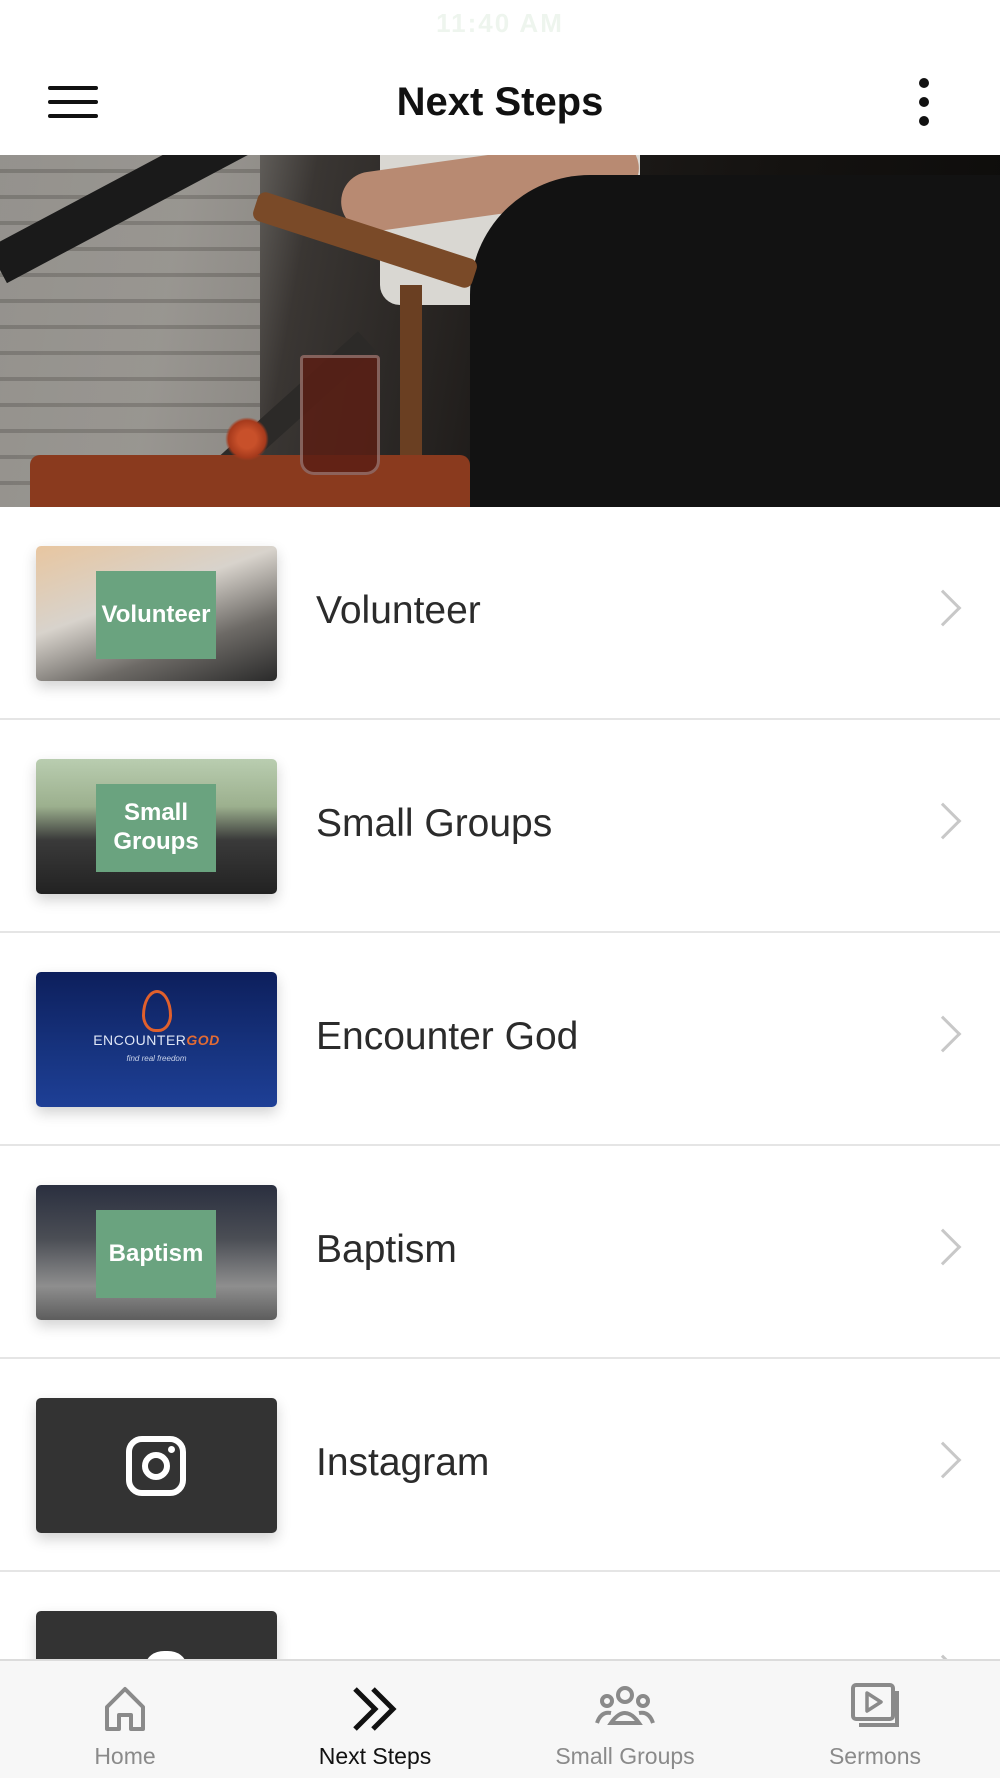 The width and height of the screenshot is (1000, 1778). I want to click on tab-sermons: Sermons, so click(875, 1719).